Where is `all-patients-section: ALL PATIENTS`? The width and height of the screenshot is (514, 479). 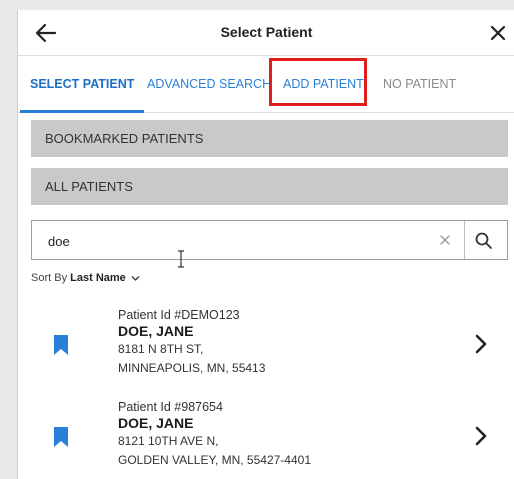 all-patients-section: ALL PATIENTS is located at coordinates (269, 186).